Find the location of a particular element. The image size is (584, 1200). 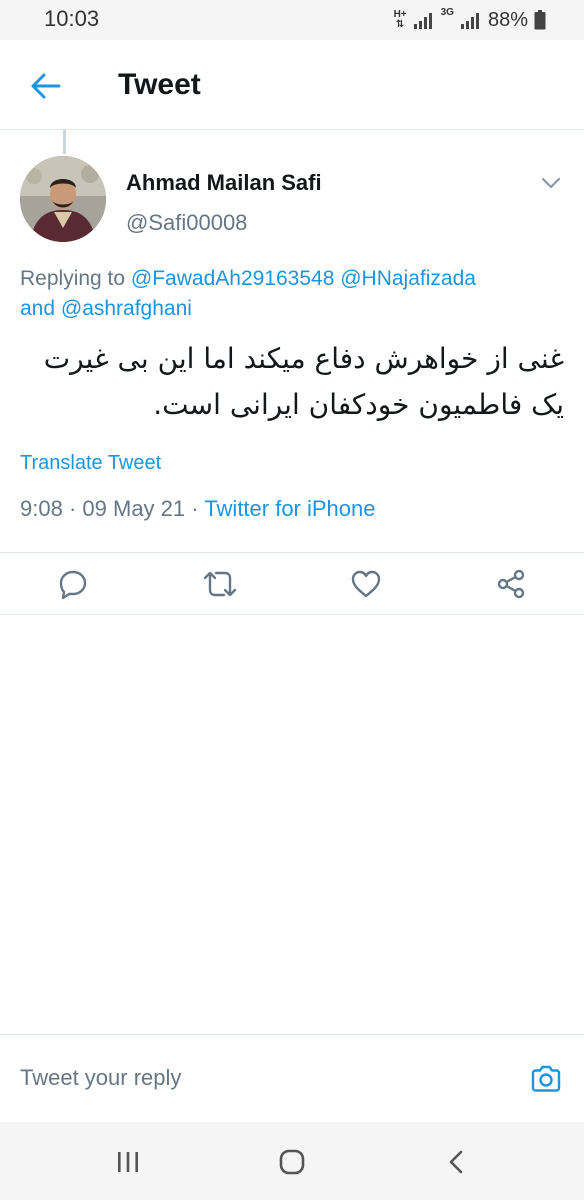

tweet-source-link: Twitter for iPhone is located at coordinates (289, 508).